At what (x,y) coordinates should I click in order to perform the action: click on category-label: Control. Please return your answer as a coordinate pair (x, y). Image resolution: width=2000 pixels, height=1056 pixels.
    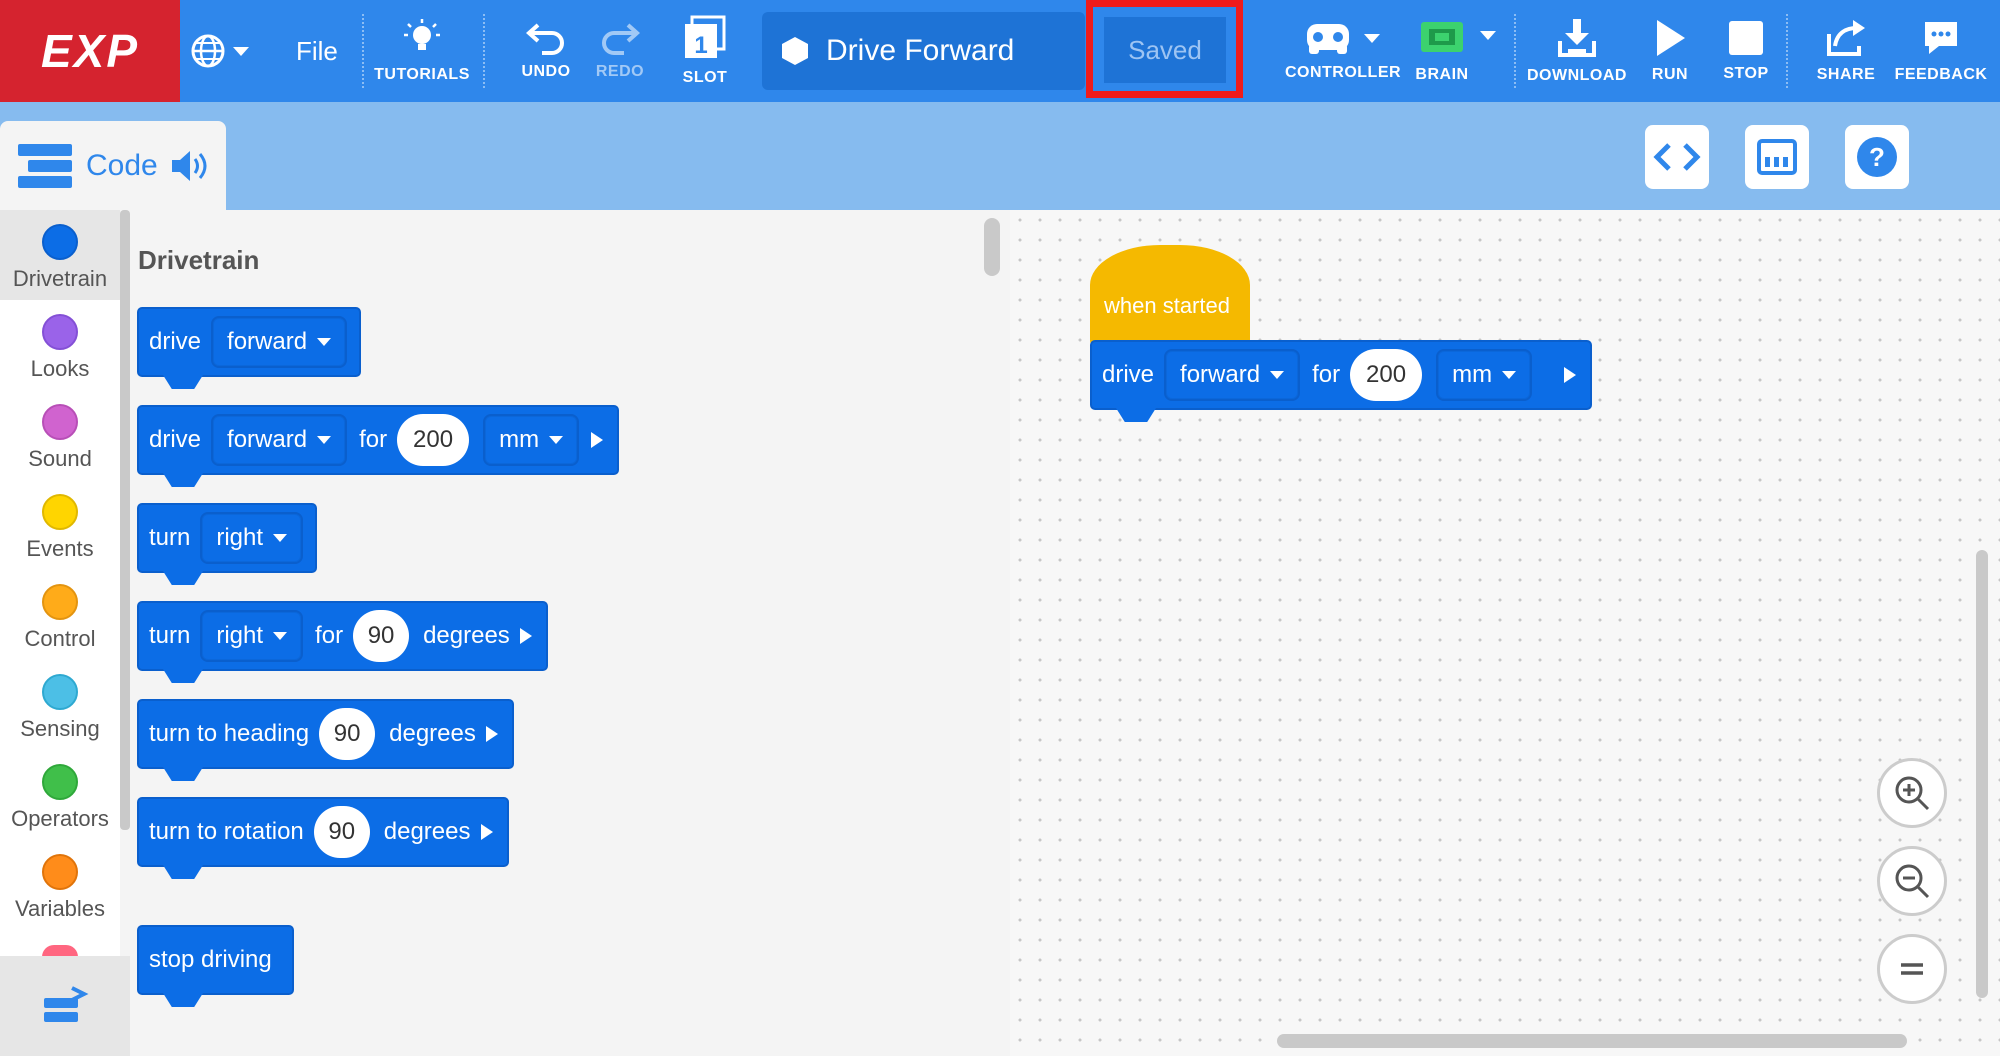
    Looking at the image, I should click on (60, 638).